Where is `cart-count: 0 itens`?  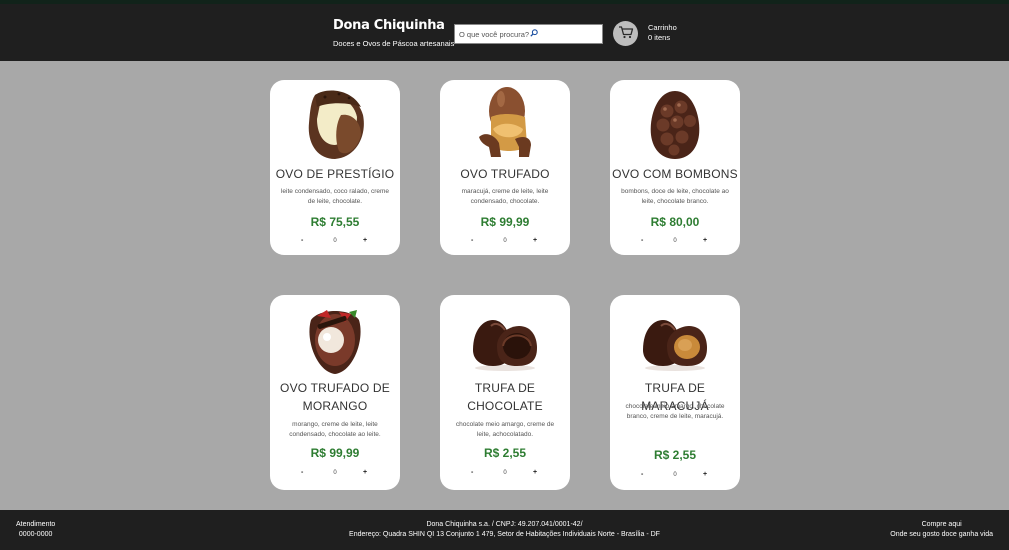 cart-count: 0 itens is located at coordinates (659, 37).